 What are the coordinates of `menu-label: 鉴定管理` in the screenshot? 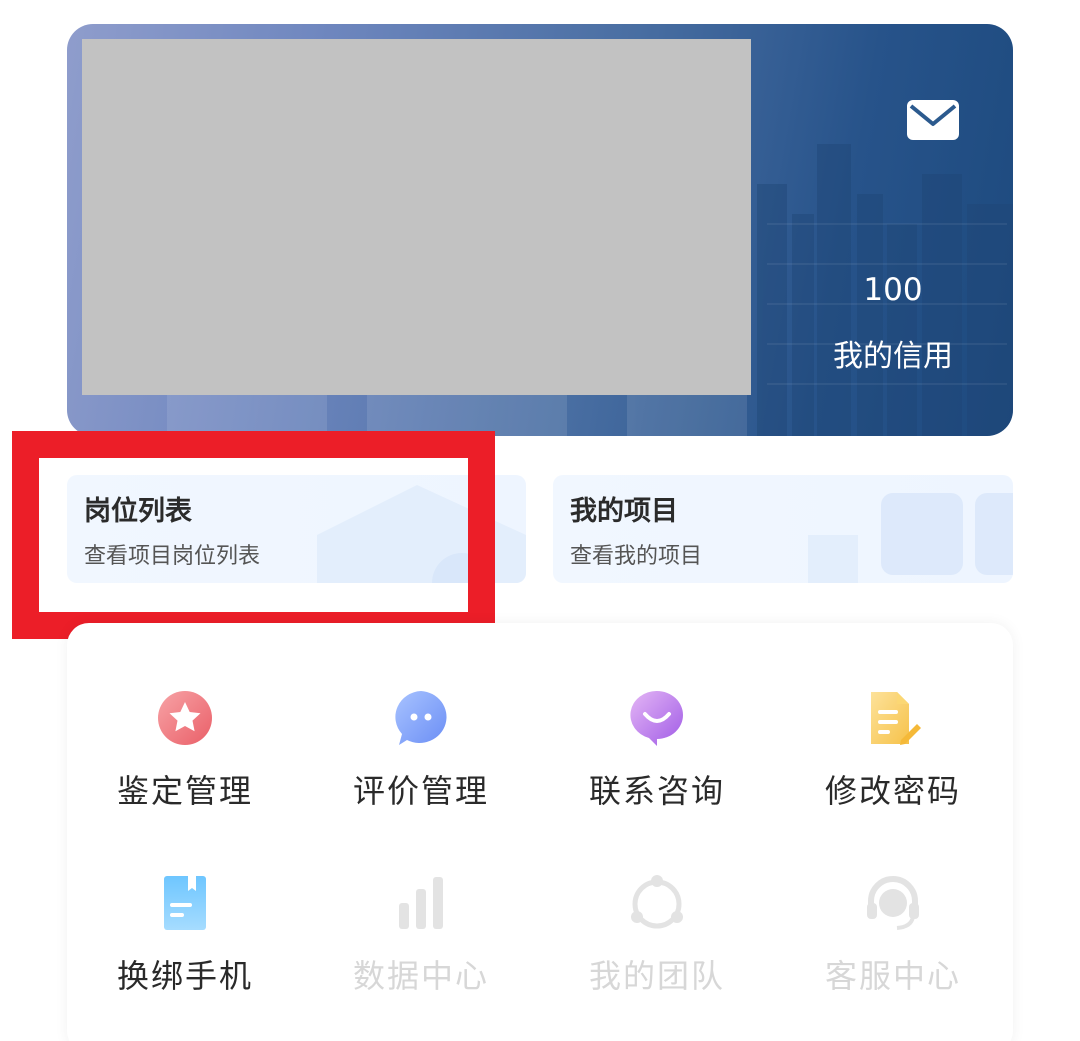 It's located at (184, 791).